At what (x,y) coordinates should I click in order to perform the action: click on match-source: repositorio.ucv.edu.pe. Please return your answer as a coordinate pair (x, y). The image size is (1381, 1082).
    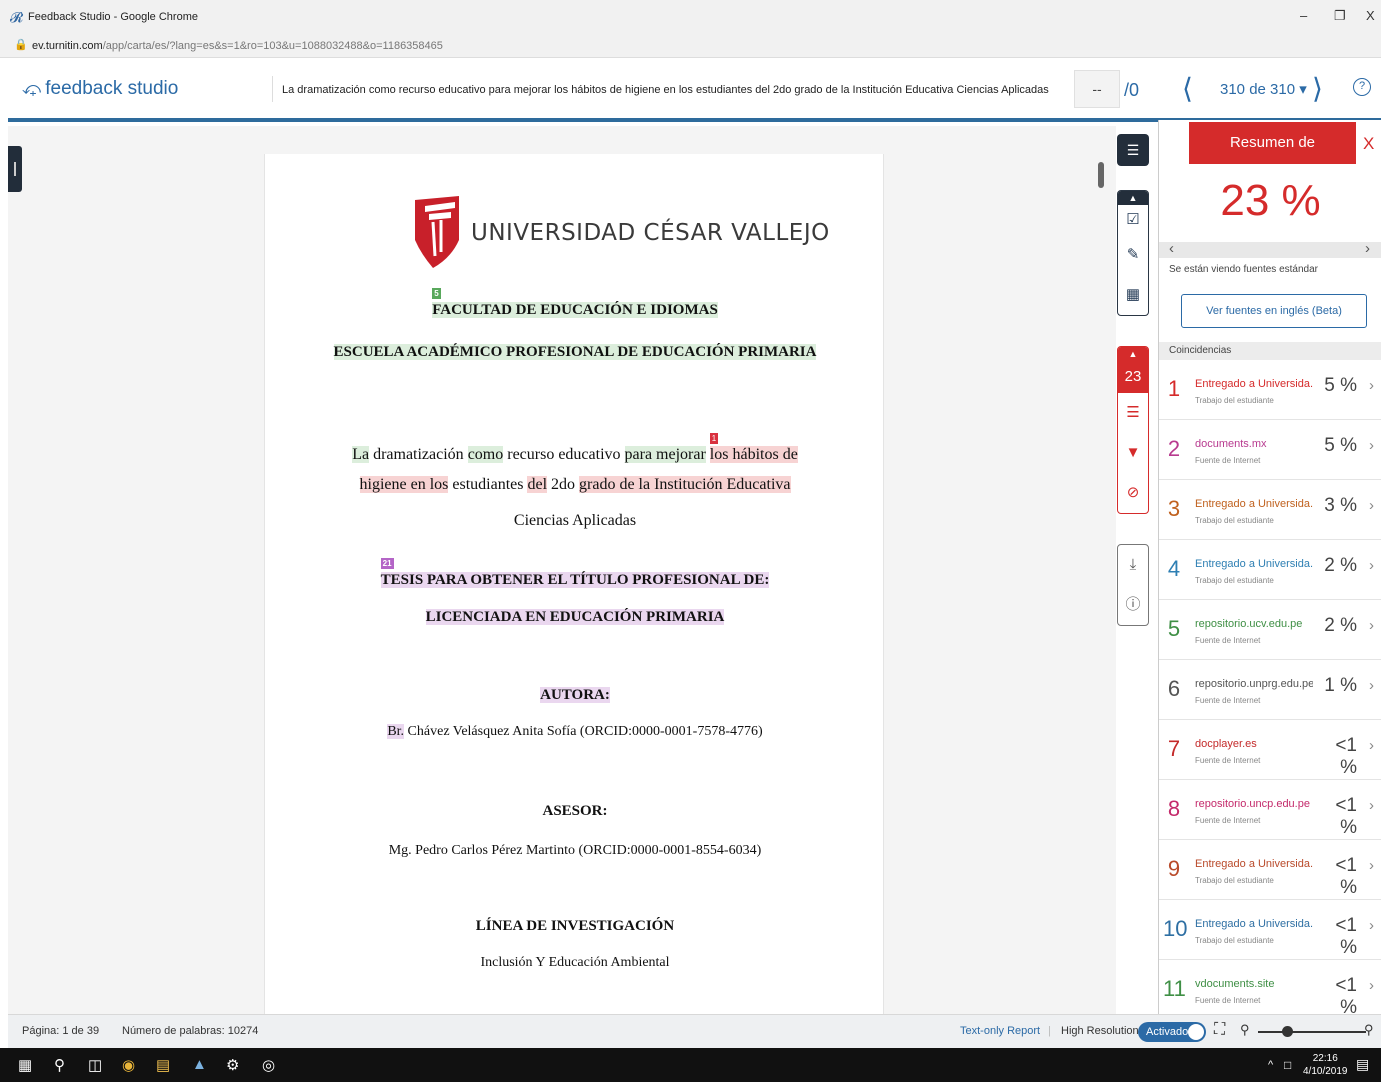
    Looking at the image, I should click on (1254, 624).